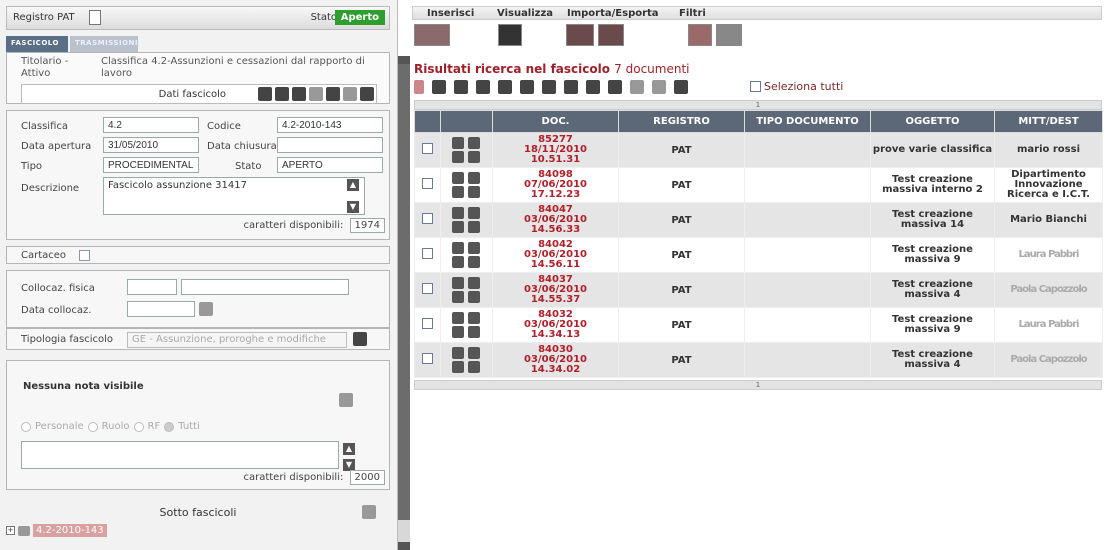 The image size is (1109, 550). I want to click on document-icon, so click(95, 17).